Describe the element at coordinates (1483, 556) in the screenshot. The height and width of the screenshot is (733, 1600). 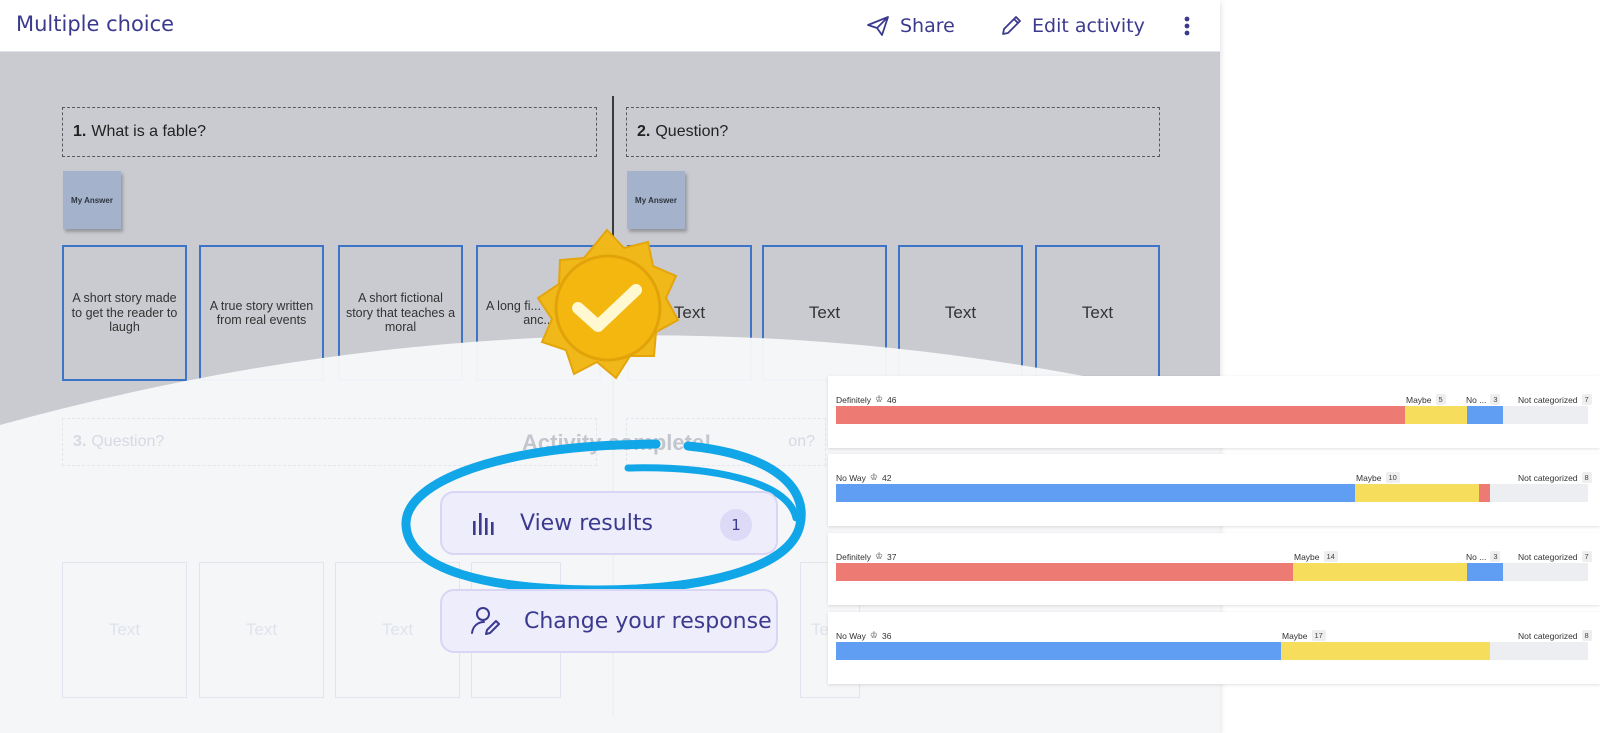
I see `result-row-3-third-label: No ... 3` at that location.